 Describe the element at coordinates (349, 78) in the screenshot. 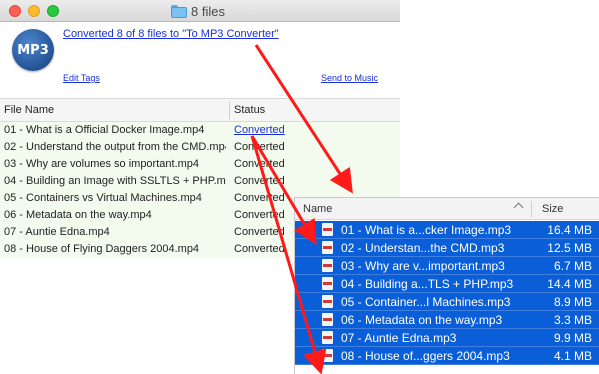

I see `send-to-music-link: Send to Music` at that location.